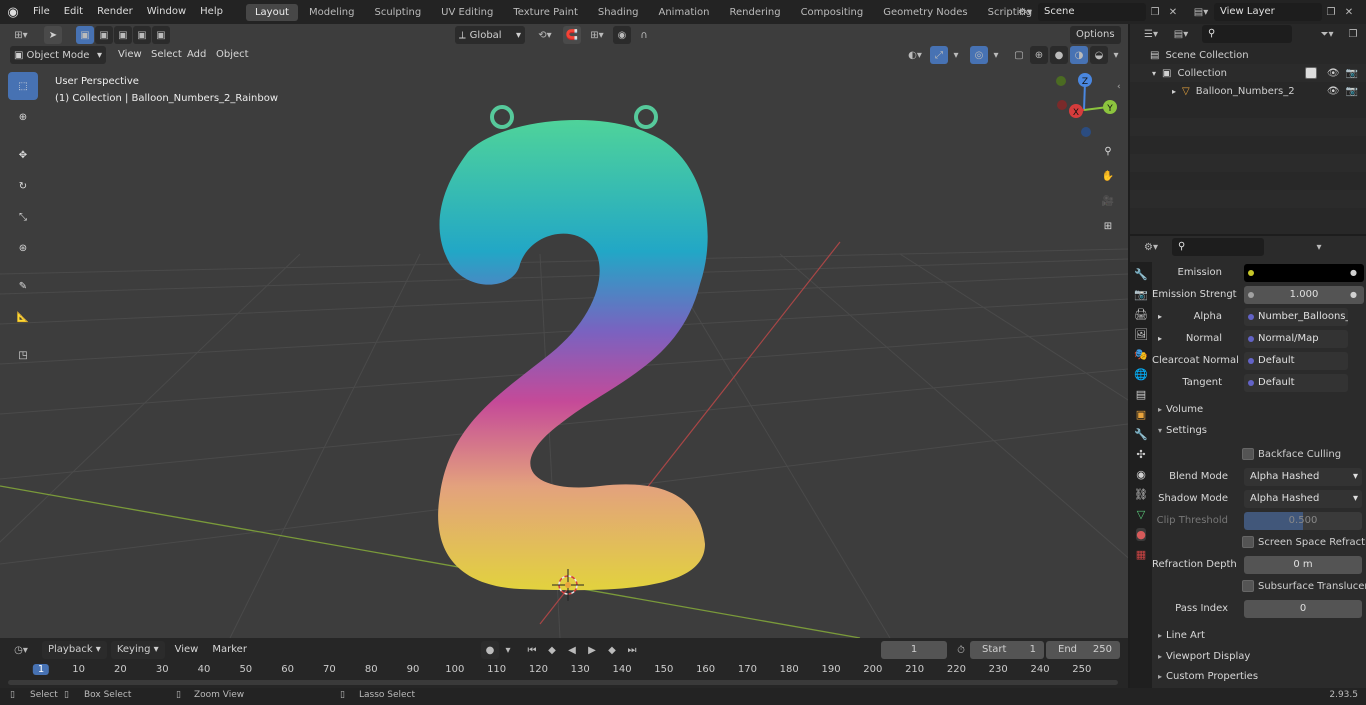  What do you see at coordinates (956, 55) in the screenshot?
I see `gizmo-dropdown-icon: ▾` at bounding box center [956, 55].